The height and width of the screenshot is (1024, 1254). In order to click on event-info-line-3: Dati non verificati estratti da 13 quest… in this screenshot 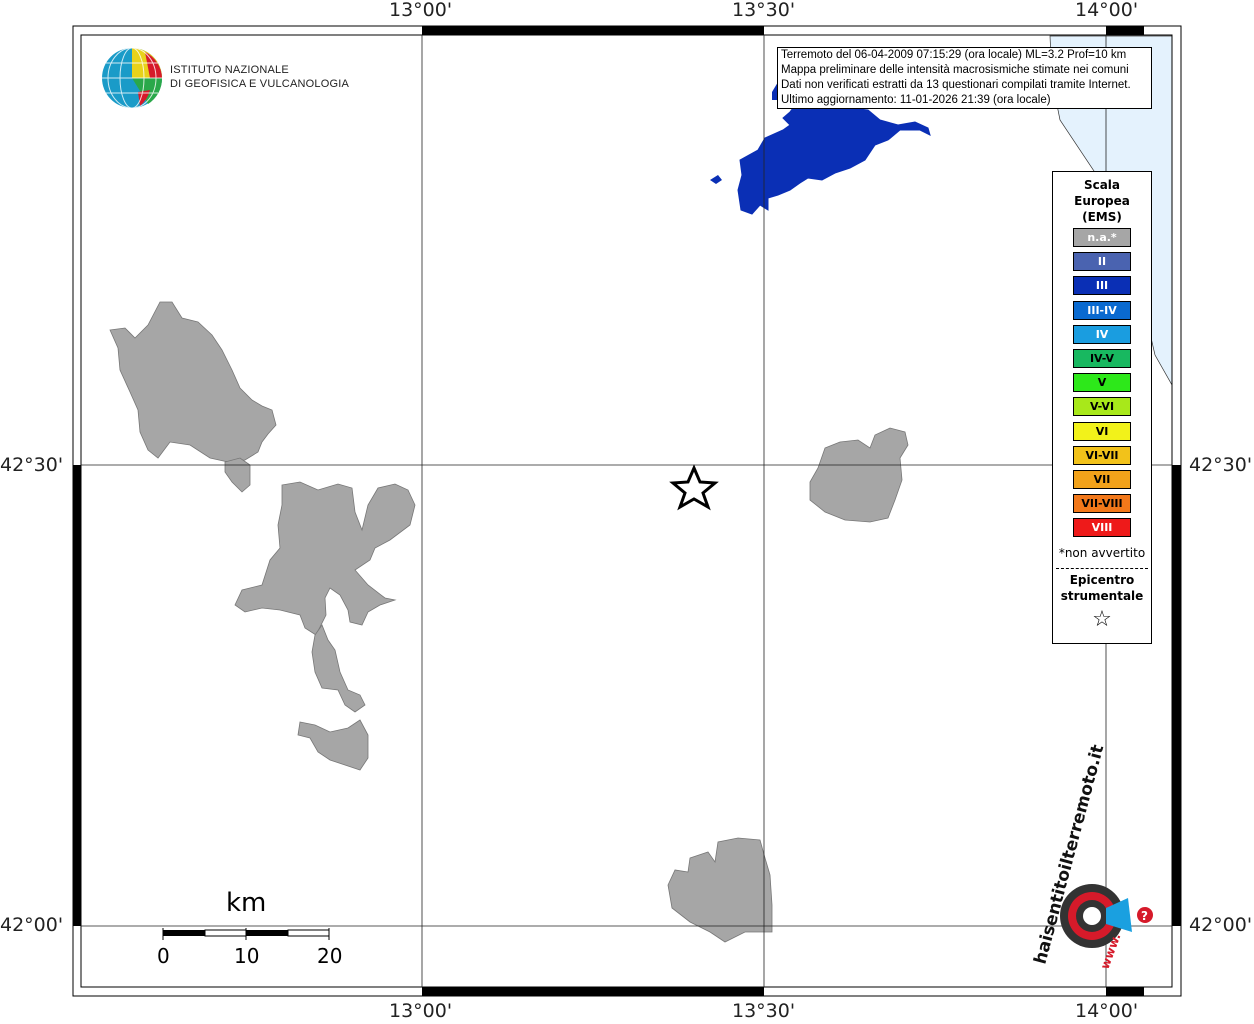, I will do `click(956, 85)`.